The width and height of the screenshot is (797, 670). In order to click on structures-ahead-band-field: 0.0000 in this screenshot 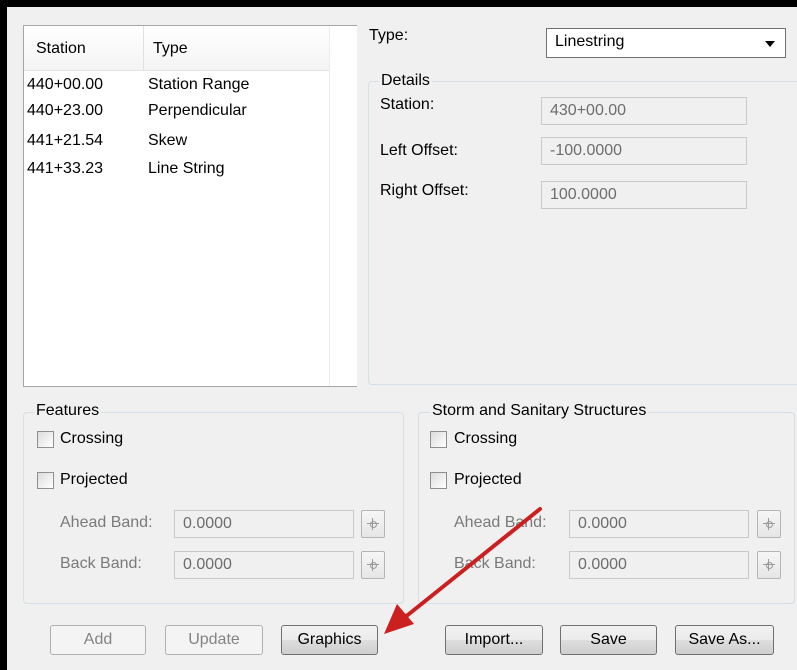, I will do `click(659, 524)`.